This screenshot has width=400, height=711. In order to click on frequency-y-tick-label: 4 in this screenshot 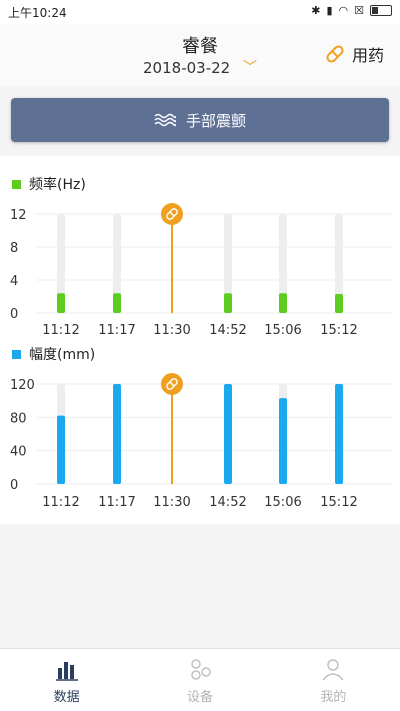, I will do `click(14, 281)`.